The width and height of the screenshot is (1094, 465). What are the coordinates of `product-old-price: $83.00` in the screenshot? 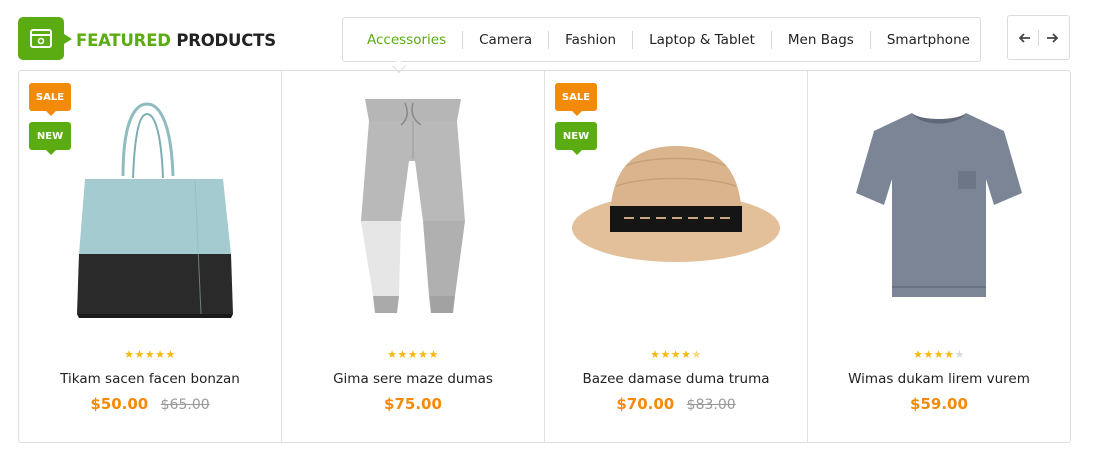 It's located at (711, 405).